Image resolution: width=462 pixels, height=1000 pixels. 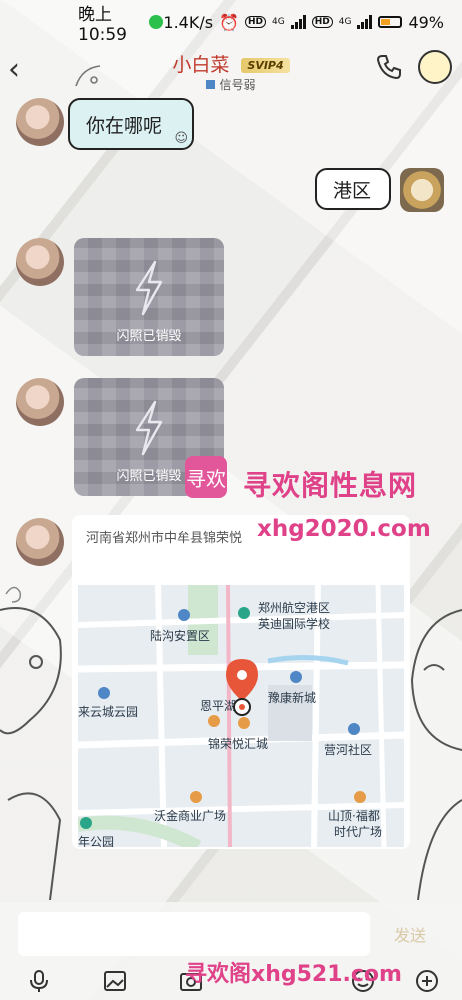 What do you see at coordinates (96, 841) in the screenshot?
I see `map-label: 年公园` at bounding box center [96, 841].